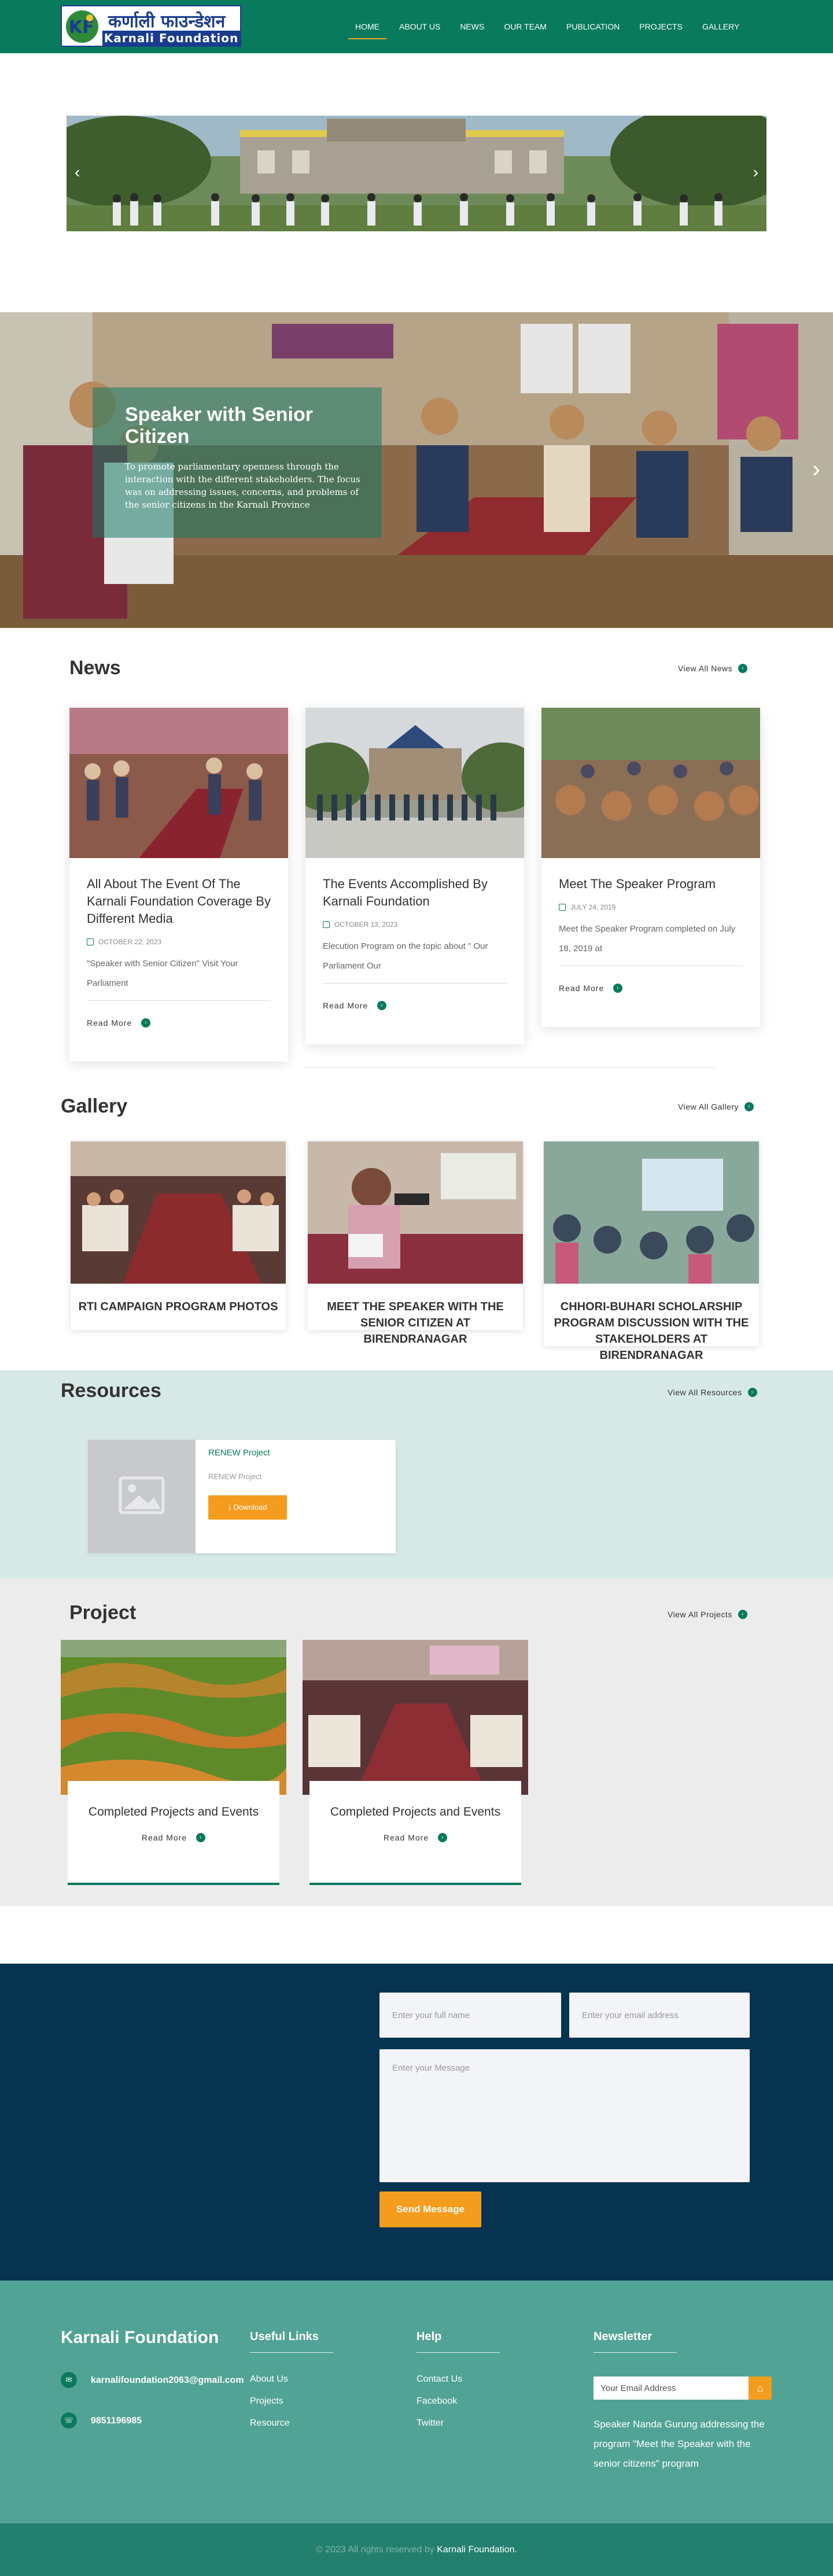 The height and width of the screenshot is (2576, 833). What do you see at coordinates (111, 1391) in the screenshot?
I see `resources-section-title: Resources` at bounding box center [111, 1391].